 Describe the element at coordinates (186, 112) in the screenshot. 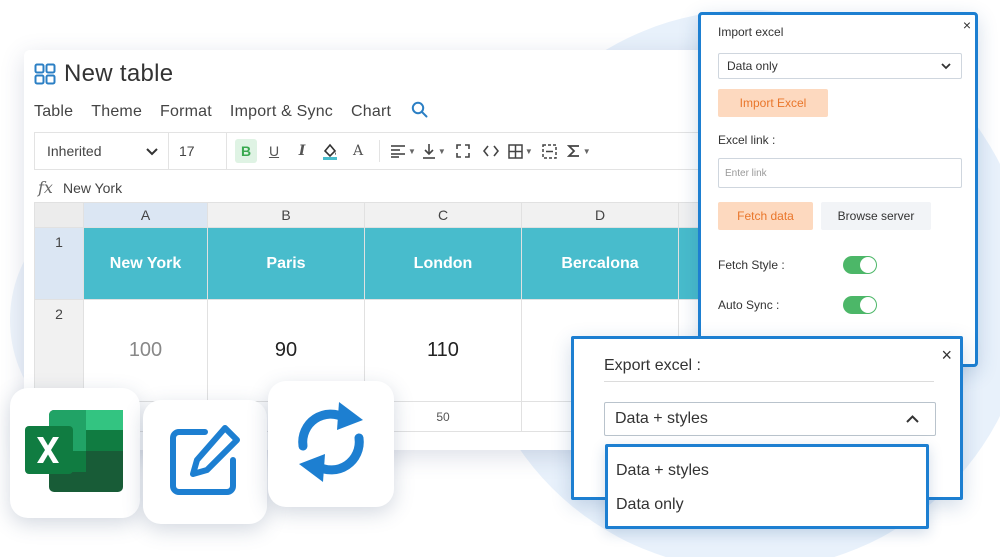

I see `menu-format: Format` at that location.